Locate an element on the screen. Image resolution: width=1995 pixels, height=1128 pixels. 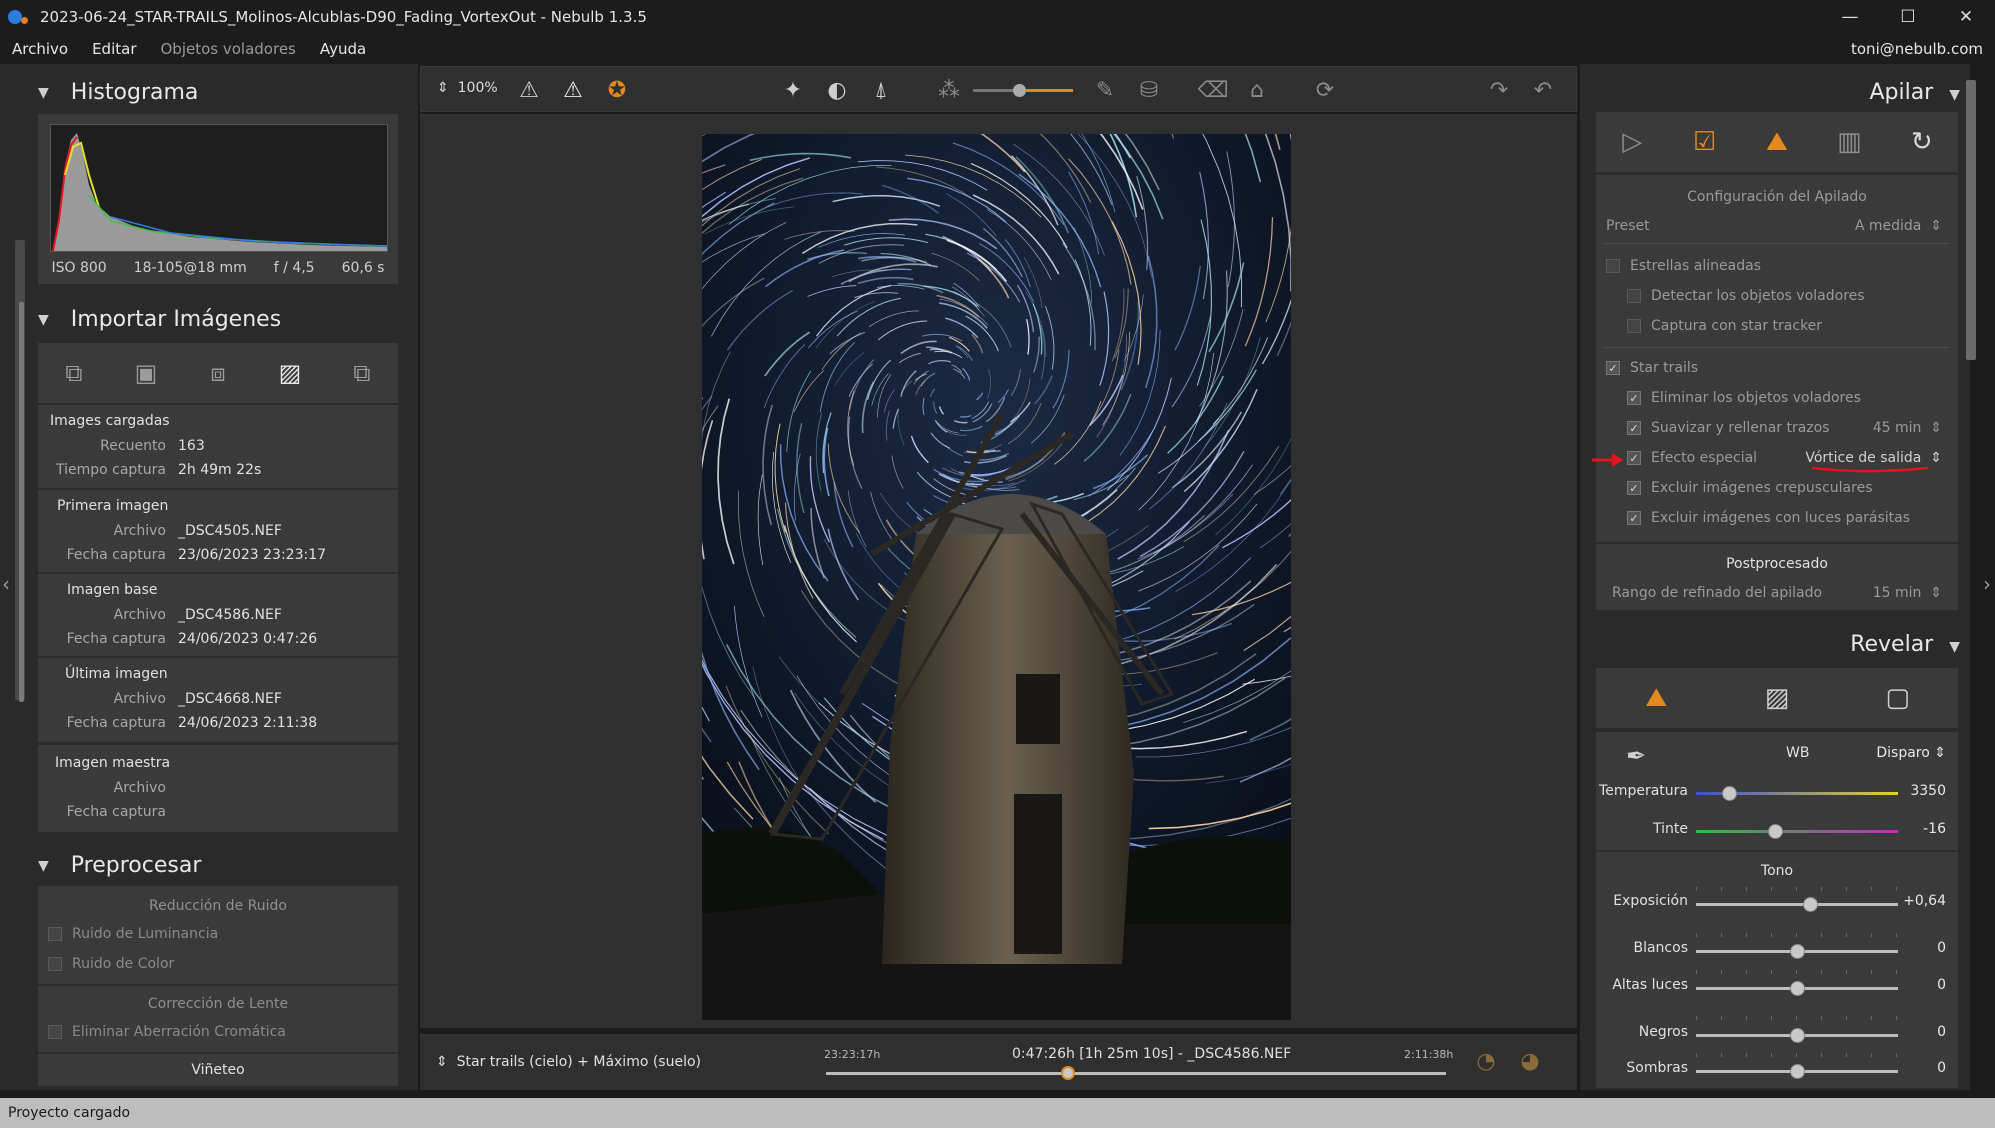
star-trails-checkbox: ✓ is located at coordinates (1613, 368).